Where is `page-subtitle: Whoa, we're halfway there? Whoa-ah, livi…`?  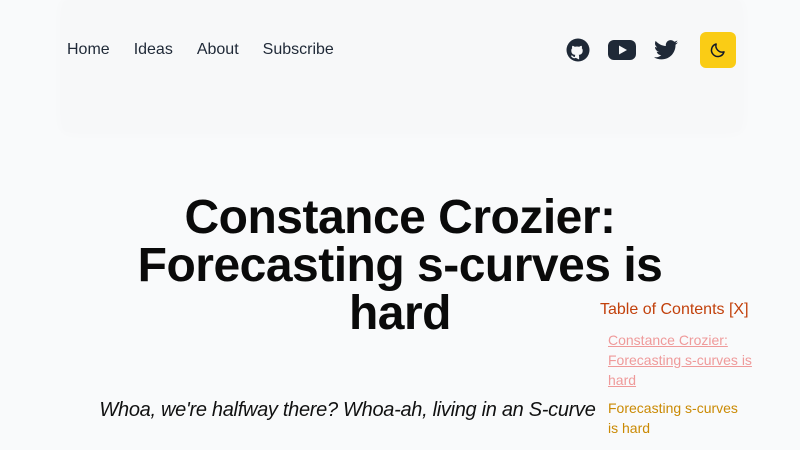 page-subtitle: Whoa, we're halfway there? Whoa-ah, livi… is located at coordinates (347, 410).